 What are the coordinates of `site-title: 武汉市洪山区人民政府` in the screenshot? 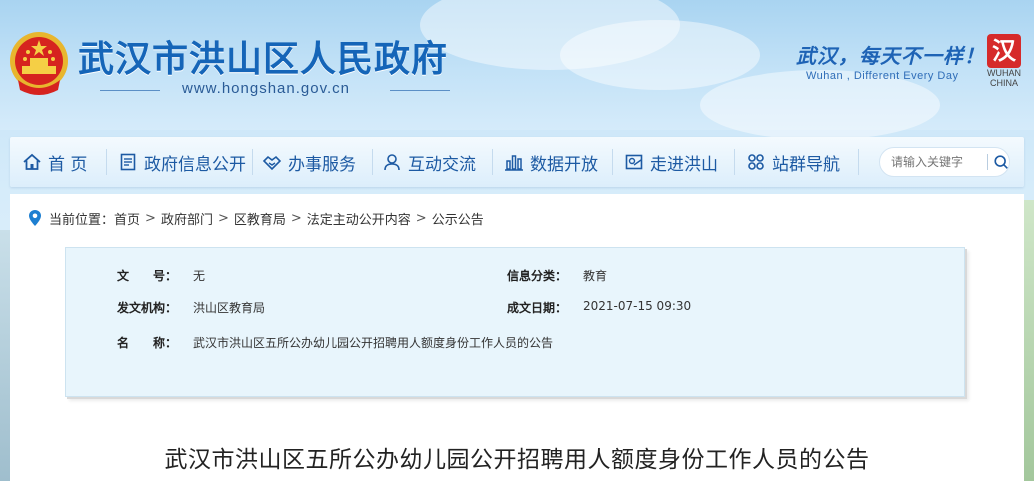 It's located at (263, 56).